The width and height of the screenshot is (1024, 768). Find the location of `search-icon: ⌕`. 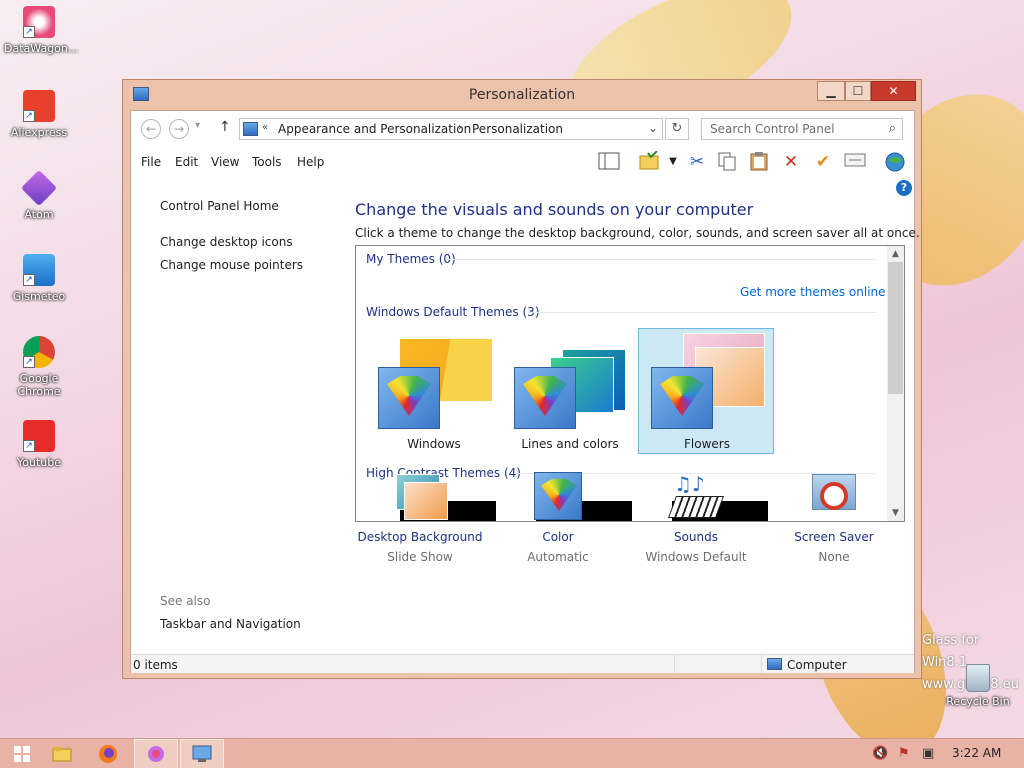

search-icon: ⌕ is located at coordinates (892, 128).